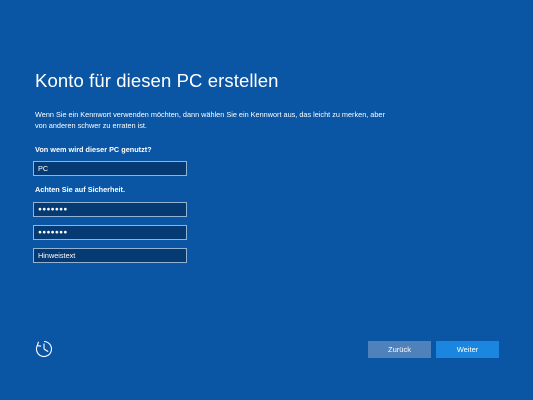  Describe the element at coordinates (399, 349) in the screenshot. I see `back-button: Zurück` at that location.